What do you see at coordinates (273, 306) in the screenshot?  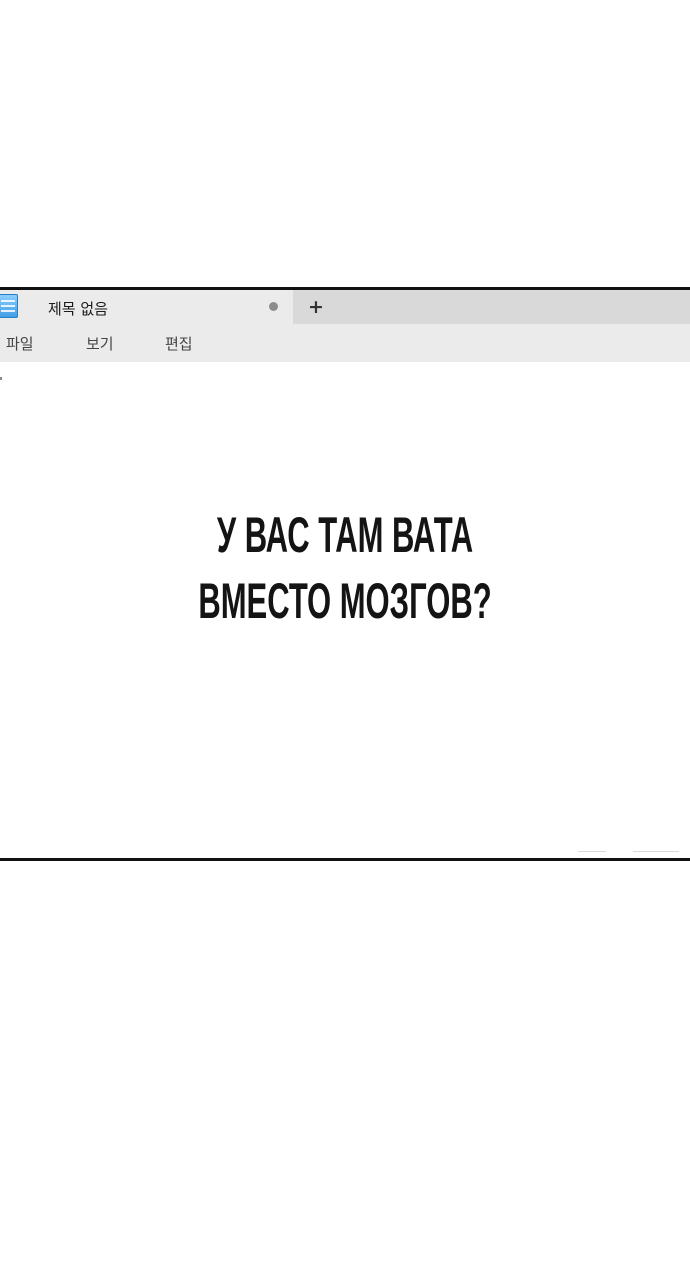 I see `unsaved-indicator-icon` at bounding box center [273, 306].